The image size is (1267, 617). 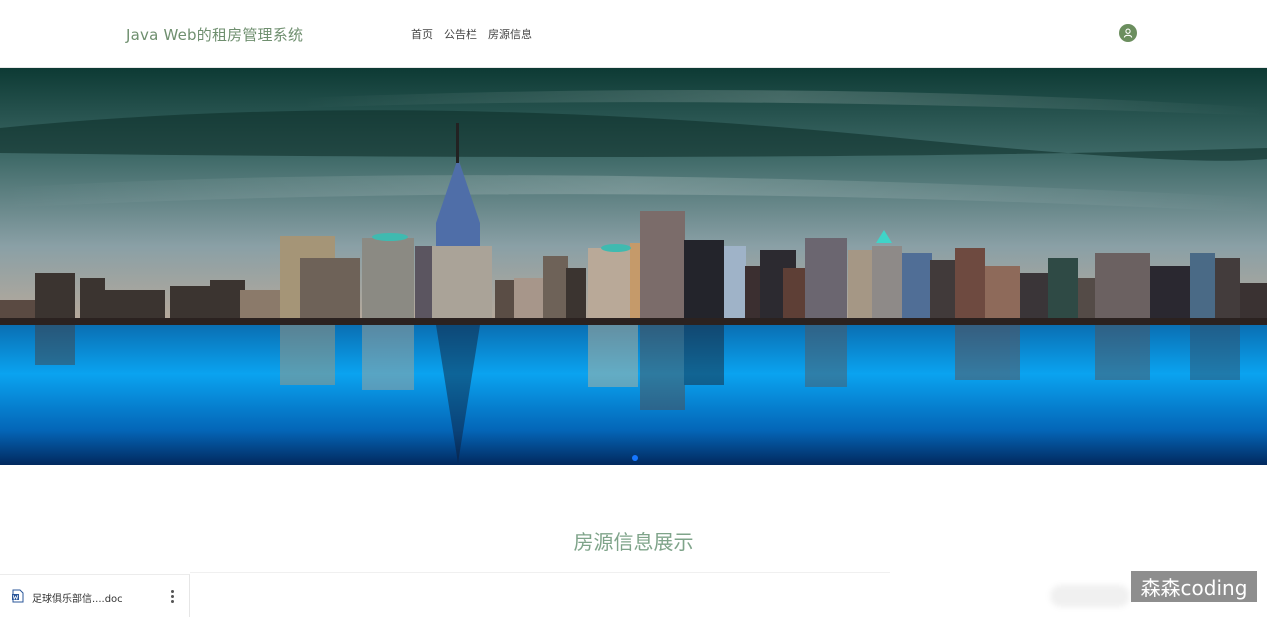 What do you see at coordinates (460, 34) in the screenshot?
I see `nav-notice-board: 公告栏` at bounding box center [460, 34].